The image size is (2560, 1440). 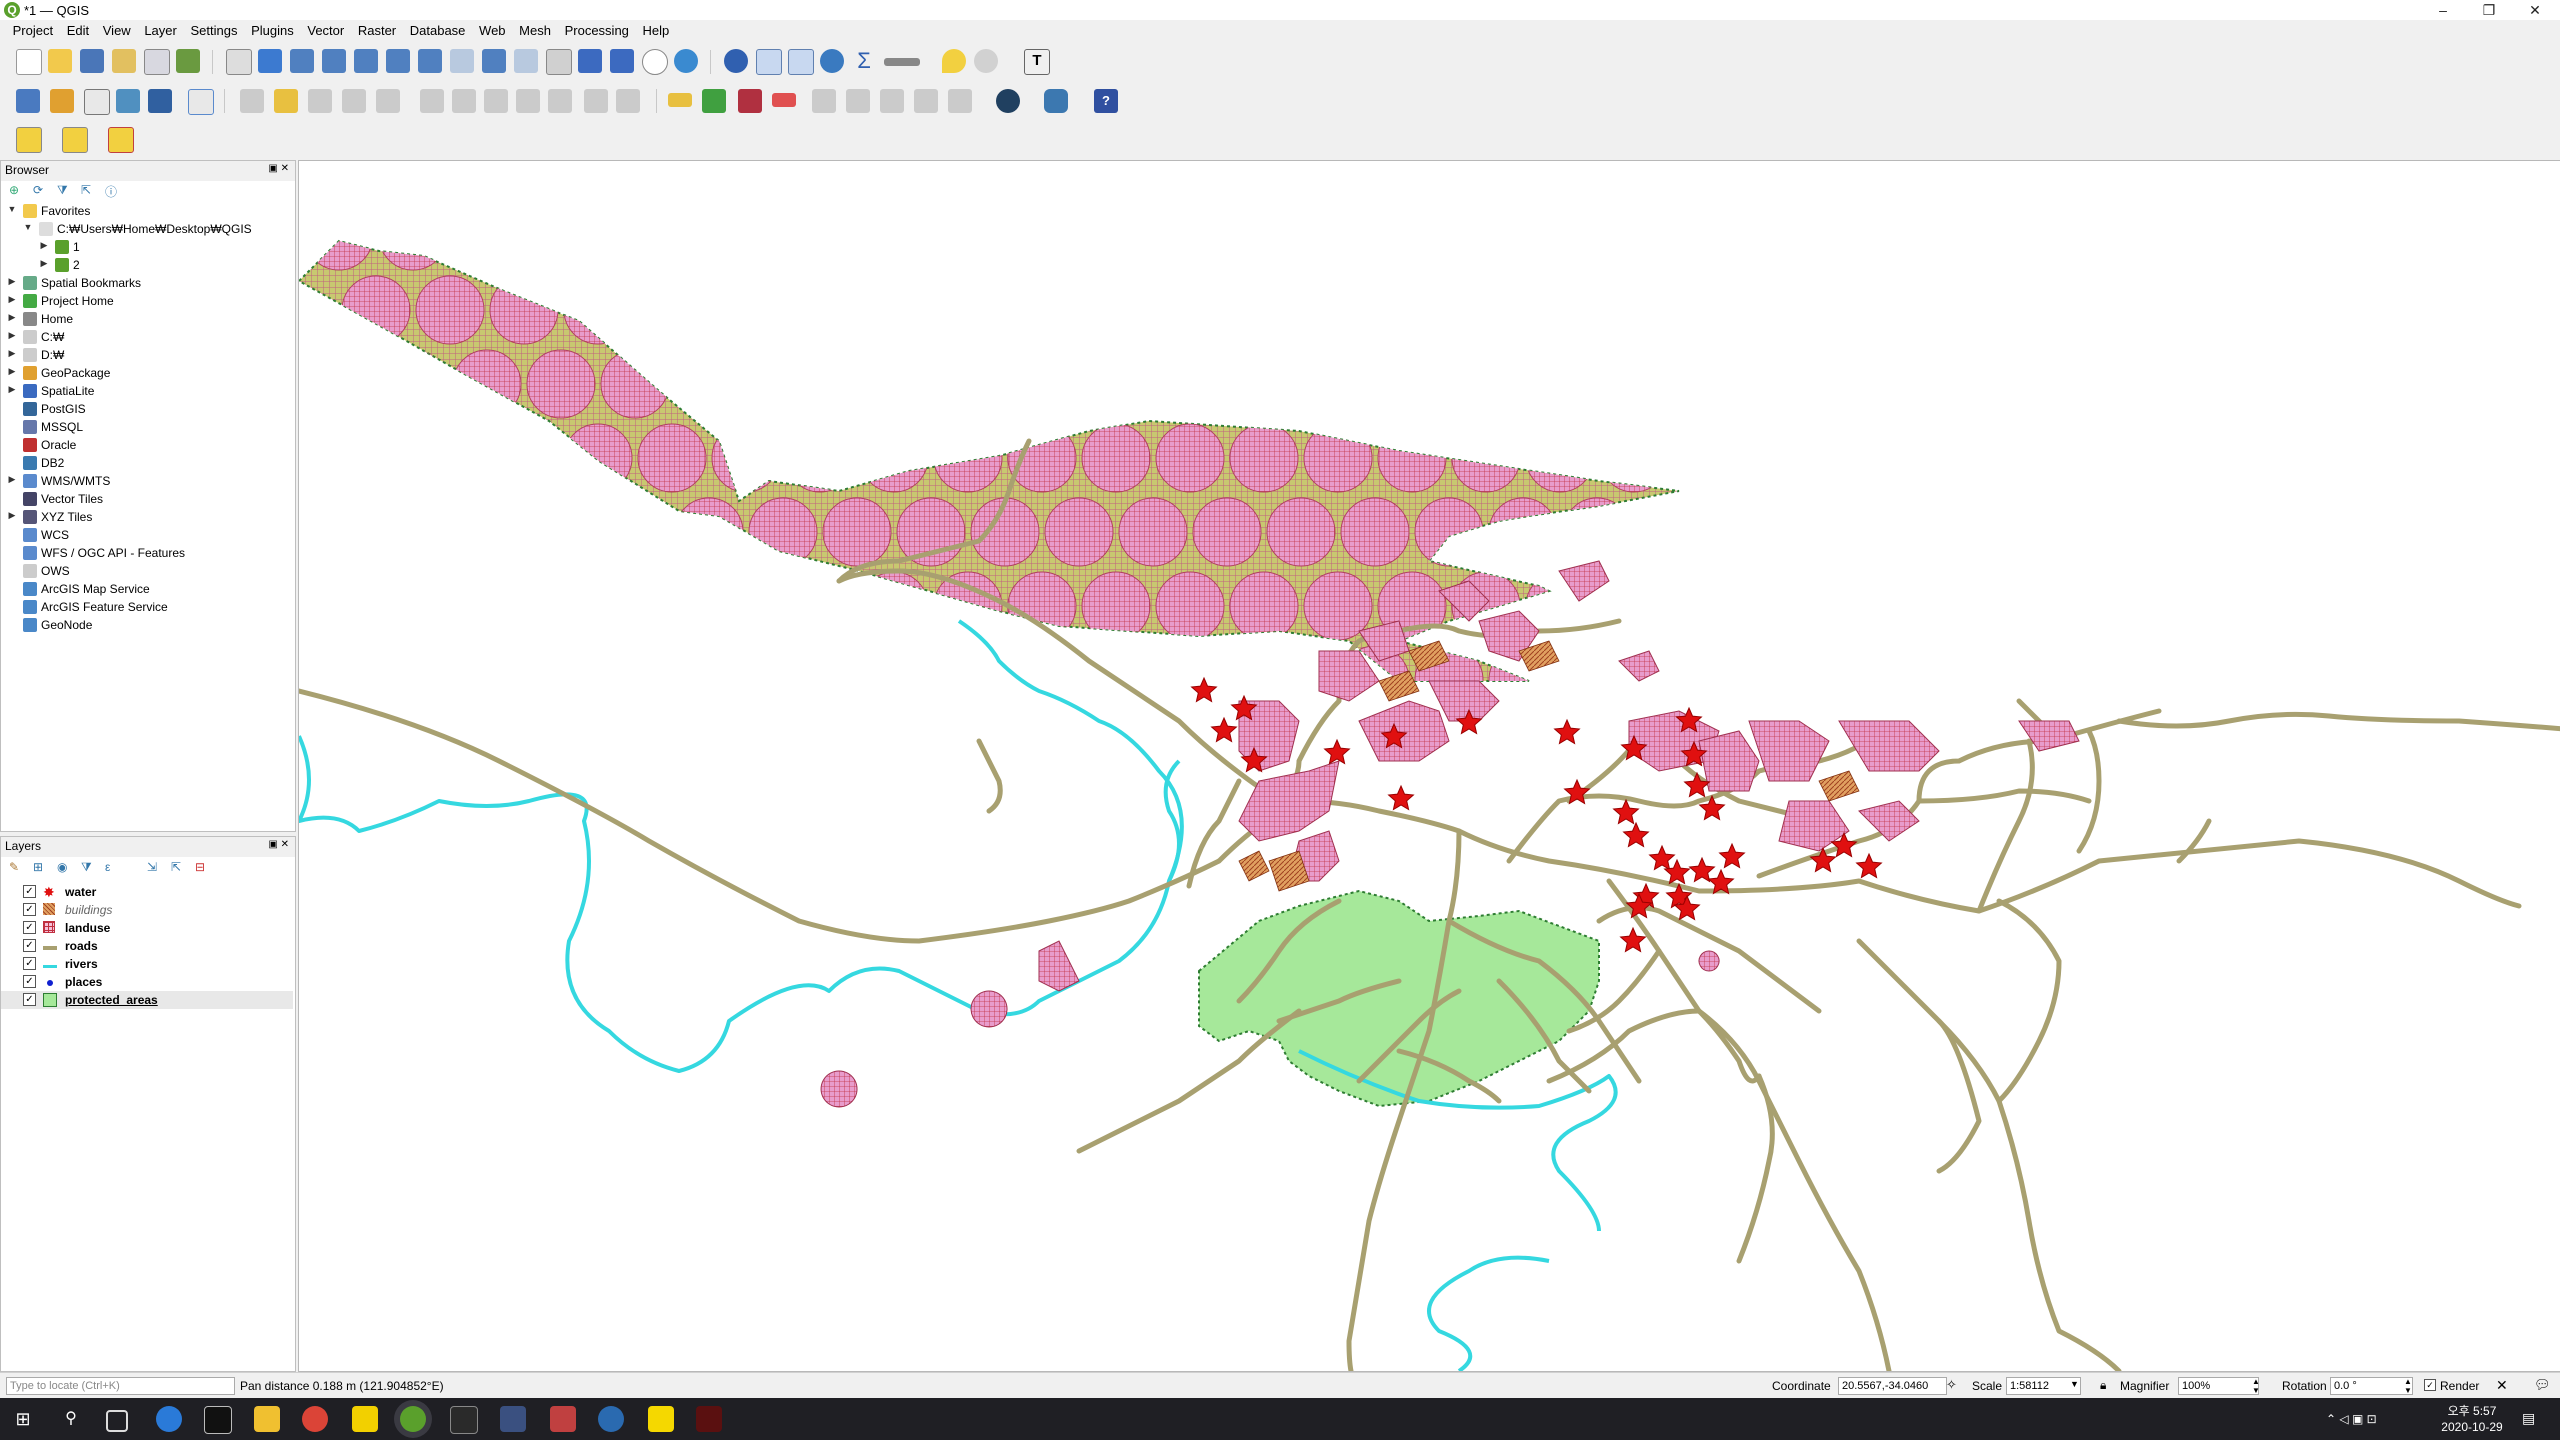 I want to click on close-button: ✕, so click(x=2535, y=10).